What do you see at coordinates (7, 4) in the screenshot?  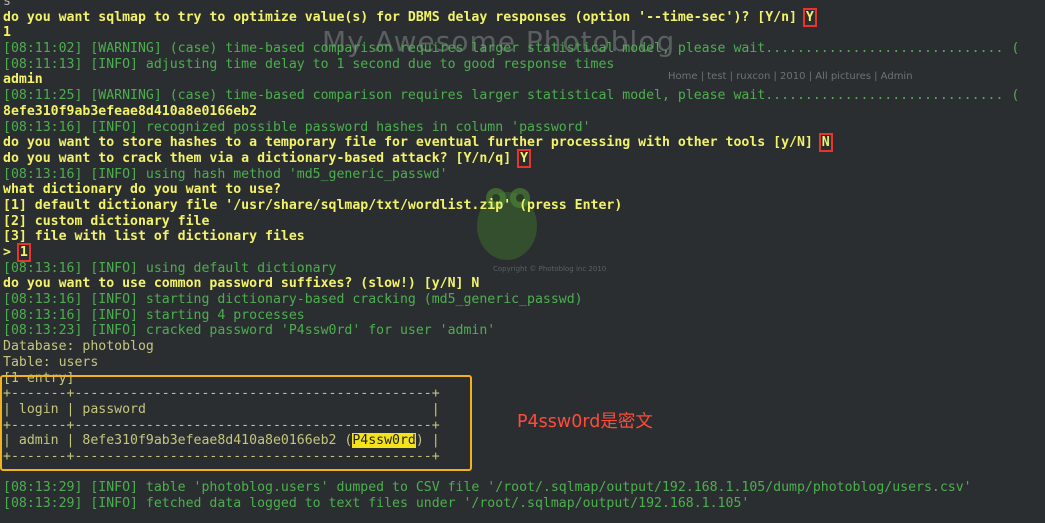 I see `terminal-line: s` at bounding box center [7, 4].